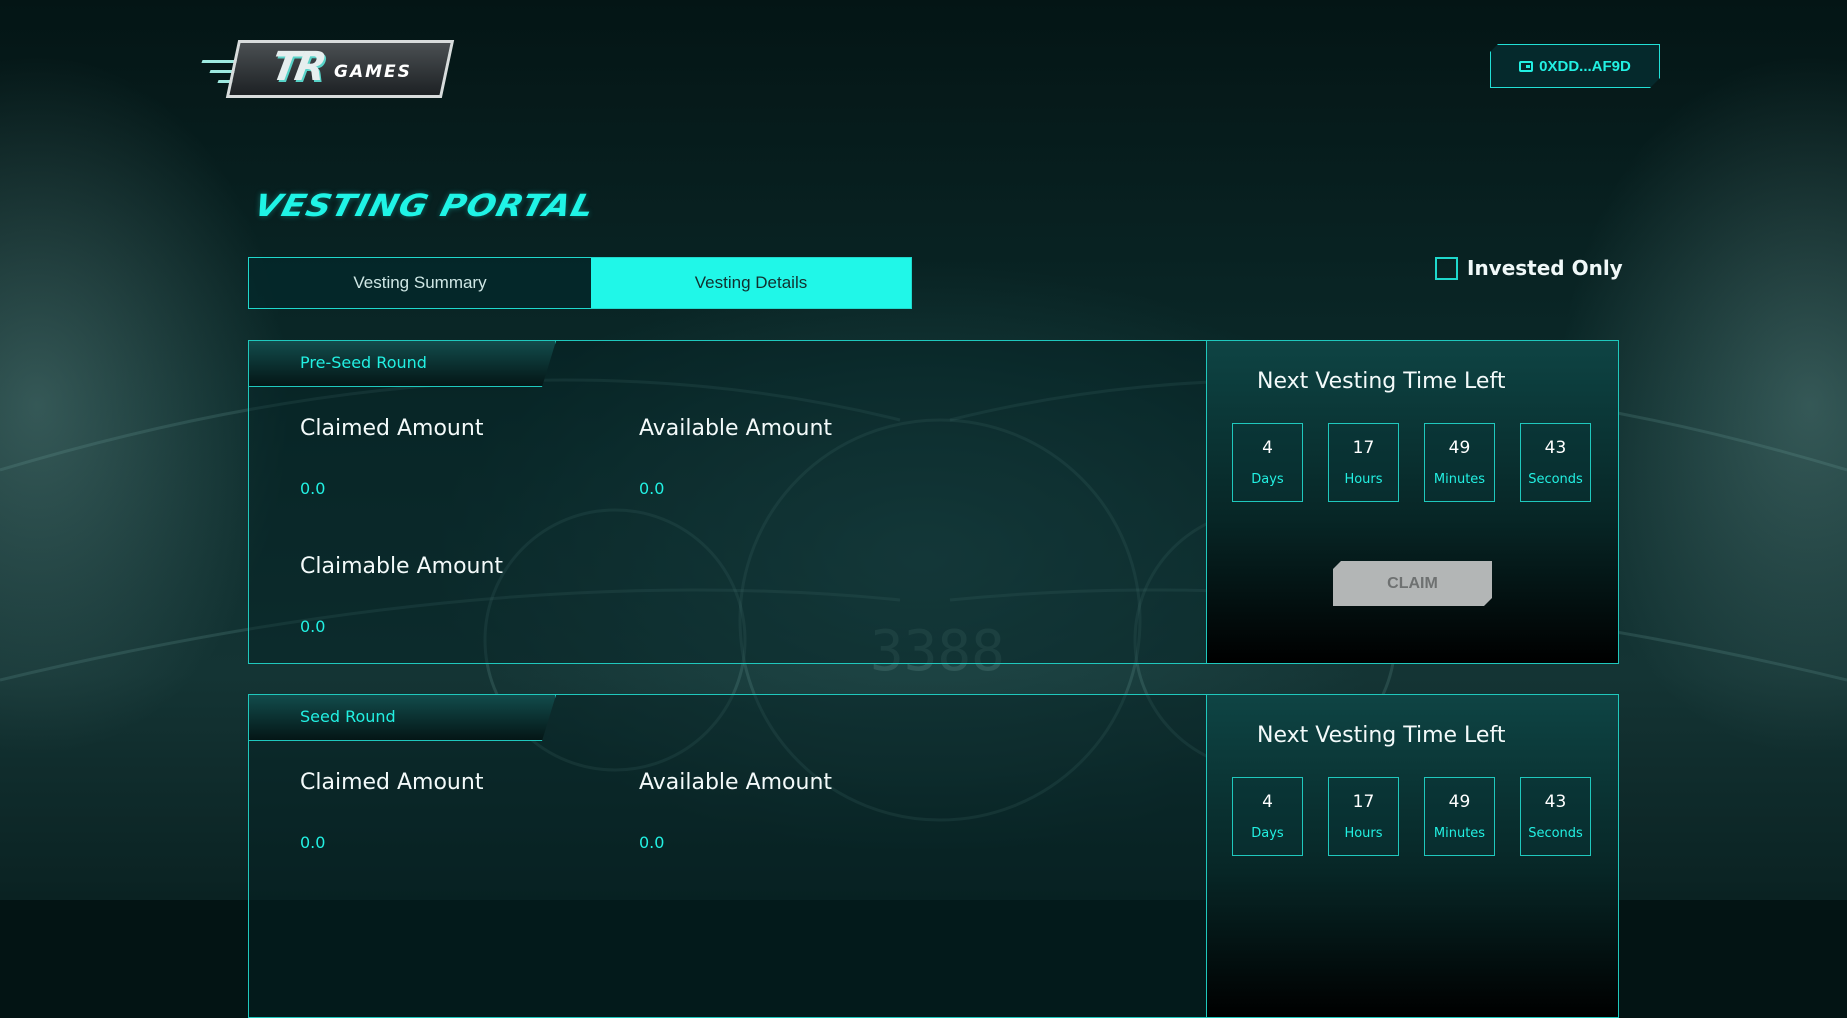  What do you see at coordinates (420, 283) in the screenshot?
I see `tab-vesting-summary: Vesting Summary` at bounding box center [420, 283].